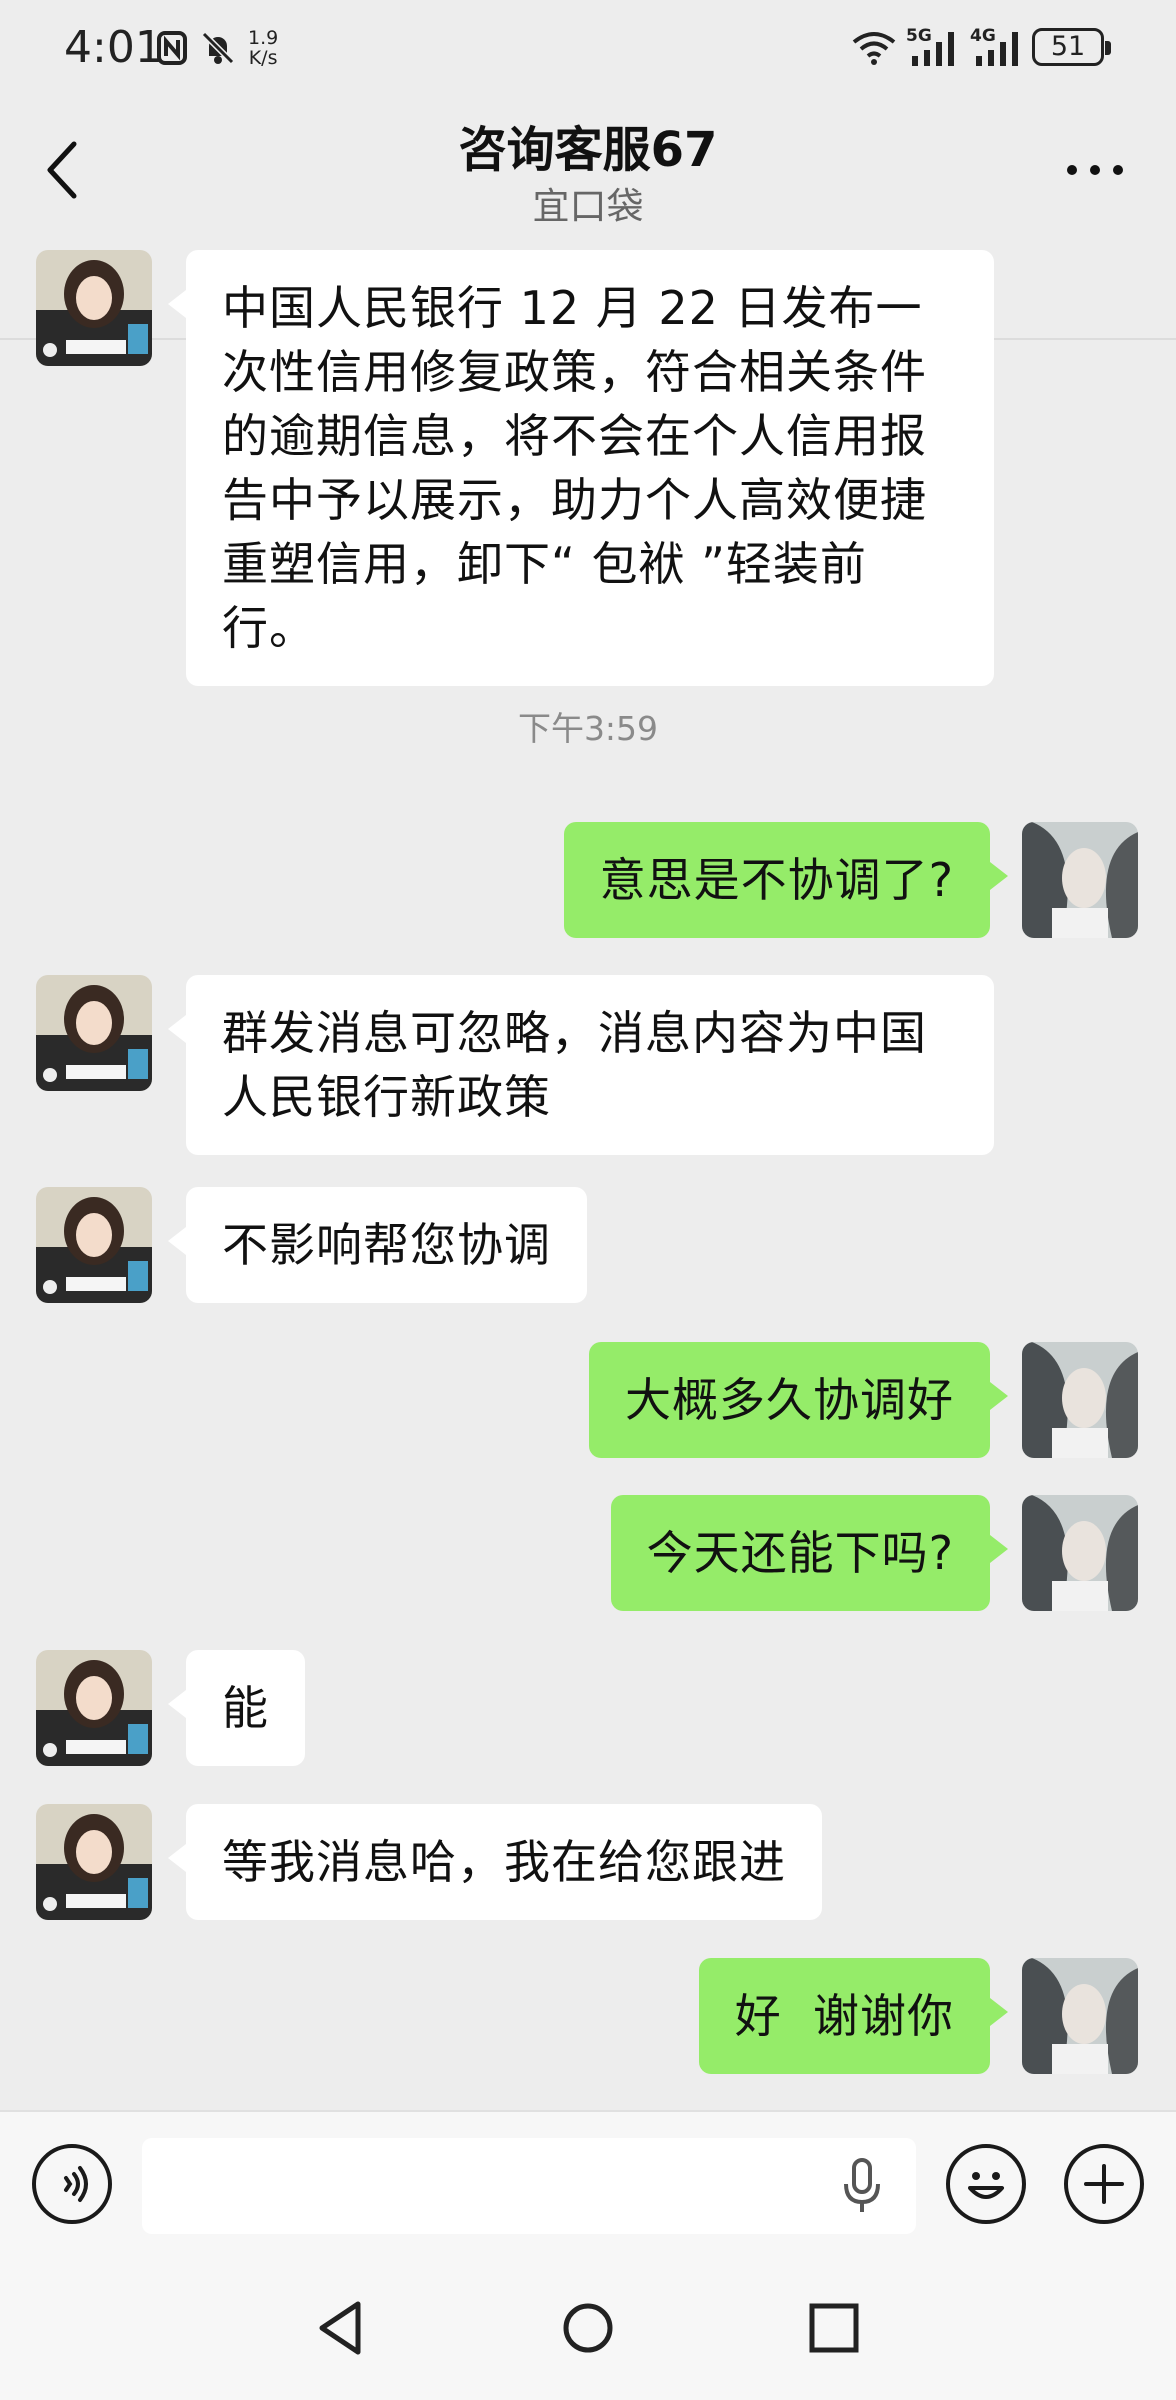  What do you see at coordinates (218, 48) in the screenshot?
I see `bell-off-icon` at bounding box center [218, 48].